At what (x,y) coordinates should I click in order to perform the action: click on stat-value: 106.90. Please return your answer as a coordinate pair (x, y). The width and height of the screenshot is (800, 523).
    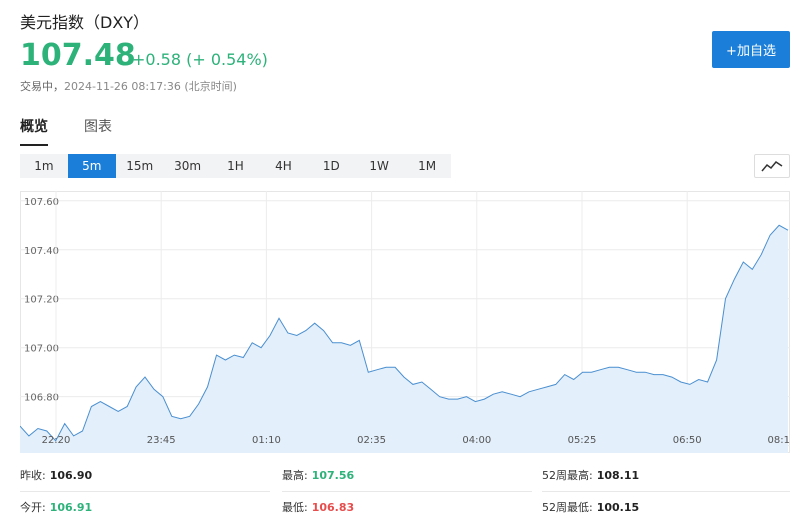
    Looking at the image, I should click on (71, 475).